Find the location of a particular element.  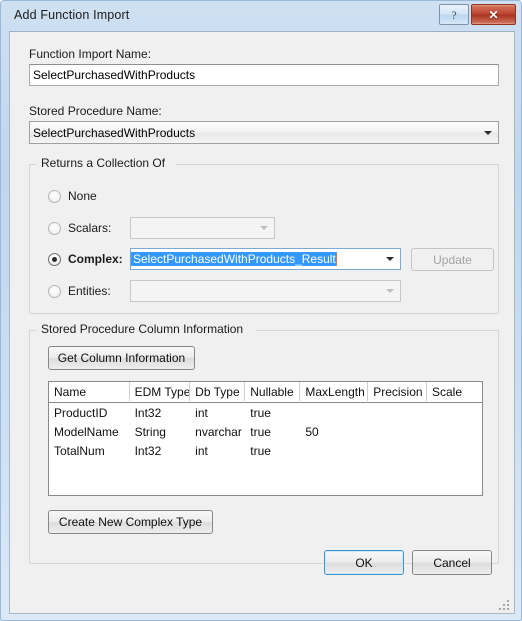

table-cell: 50 is located at coordinates (312, 431).